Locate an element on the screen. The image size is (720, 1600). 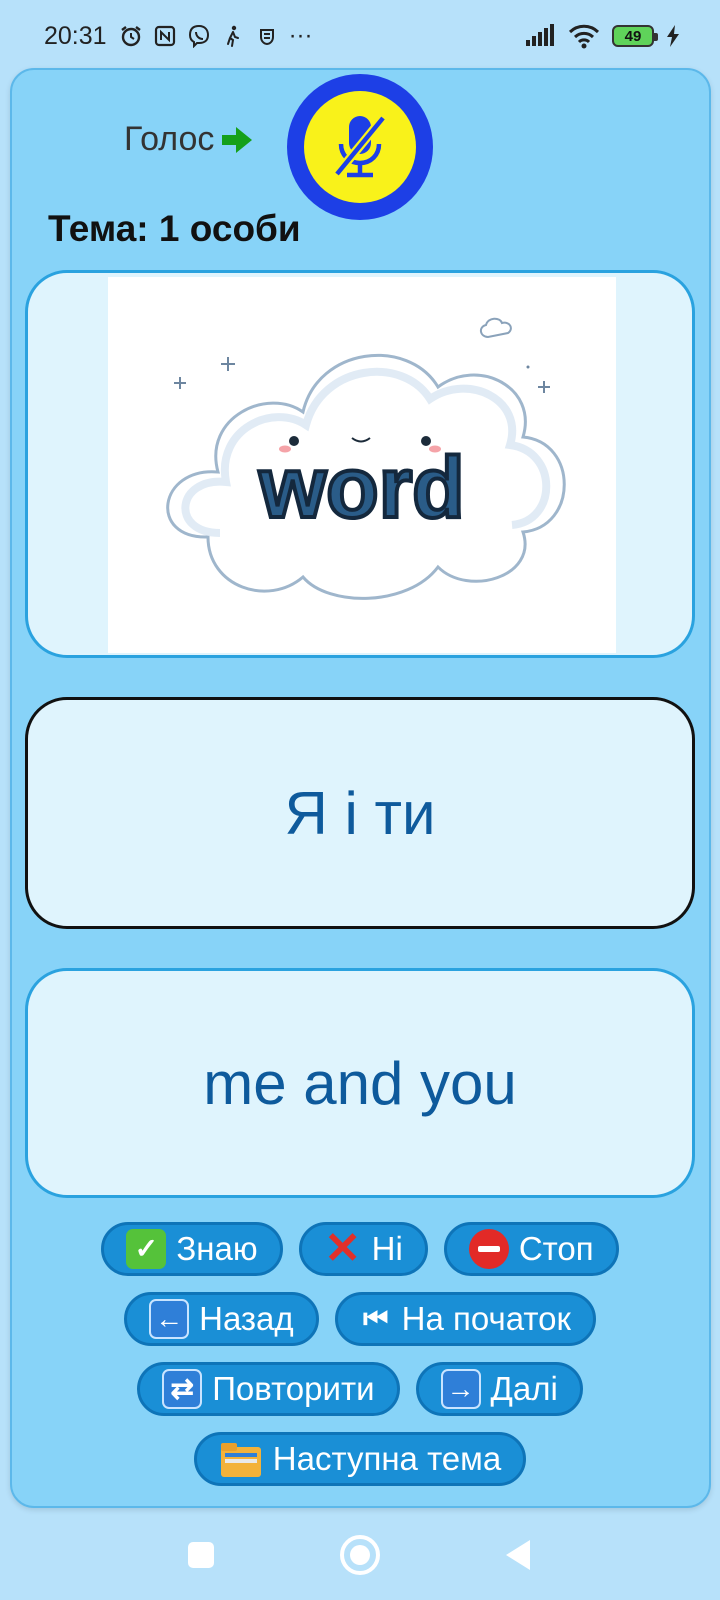
voice-row: Голос is located at coordinates (188, 139).